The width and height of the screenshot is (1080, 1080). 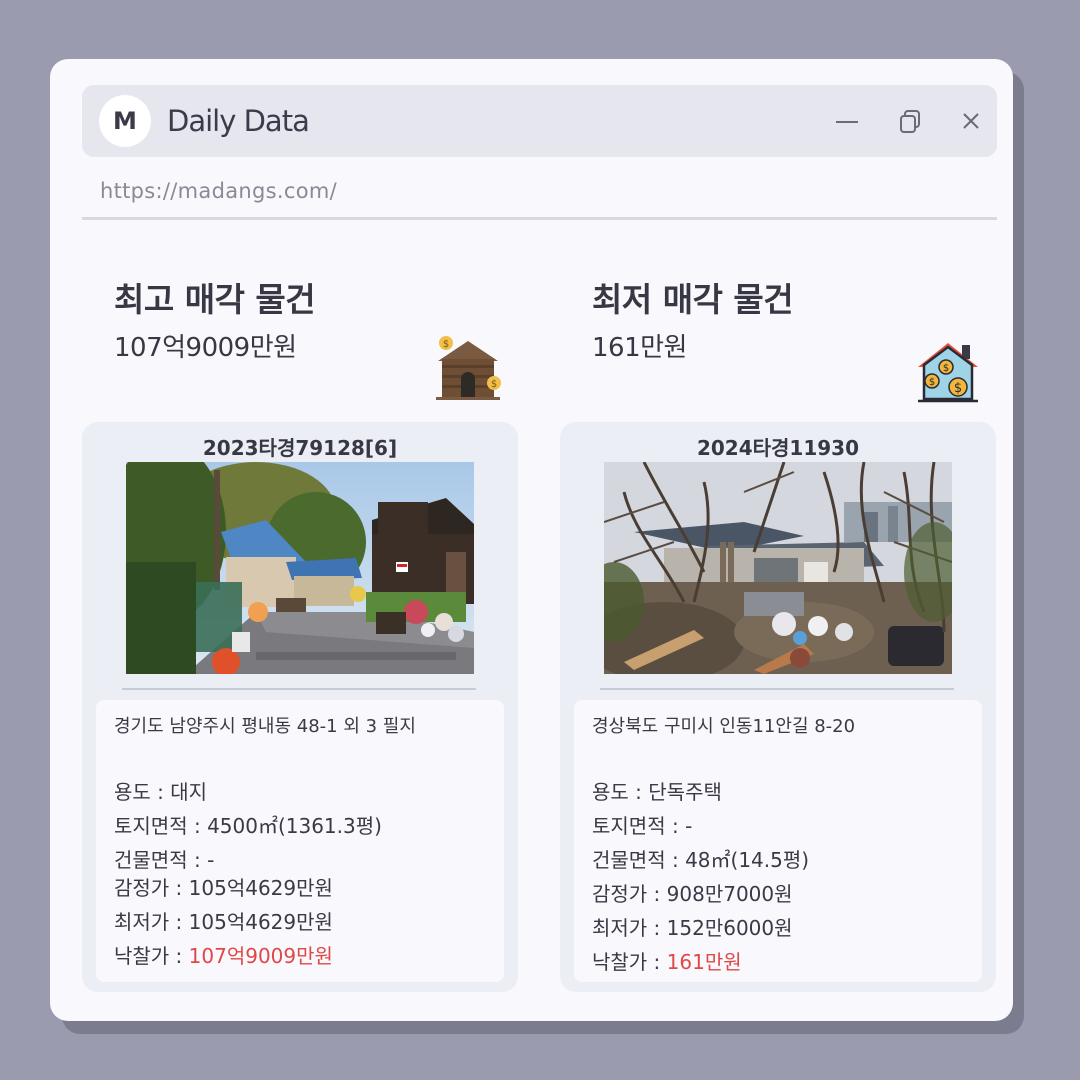 I want to click on building-area-row: 건물면적 : 48㎡(14.5평), so click(x=700, y=858).